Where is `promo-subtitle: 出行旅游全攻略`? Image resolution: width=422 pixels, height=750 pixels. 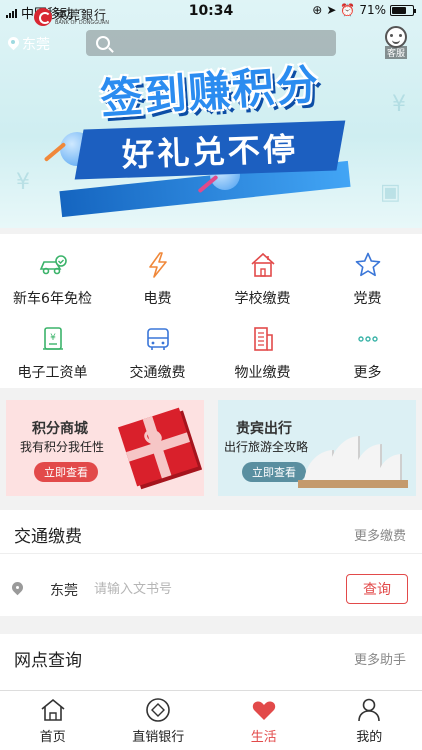 promo-subtitle: 出行旅游全攻略 is located at coordinates (266, 447).